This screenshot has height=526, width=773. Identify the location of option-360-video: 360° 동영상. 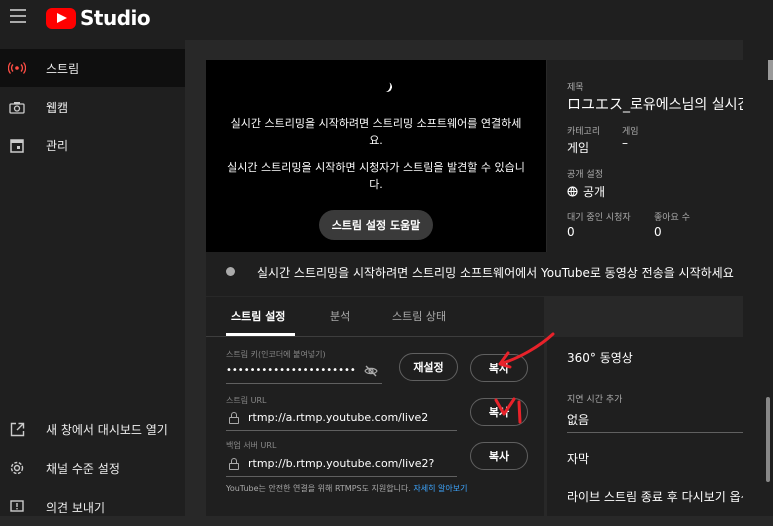
(600, 357).